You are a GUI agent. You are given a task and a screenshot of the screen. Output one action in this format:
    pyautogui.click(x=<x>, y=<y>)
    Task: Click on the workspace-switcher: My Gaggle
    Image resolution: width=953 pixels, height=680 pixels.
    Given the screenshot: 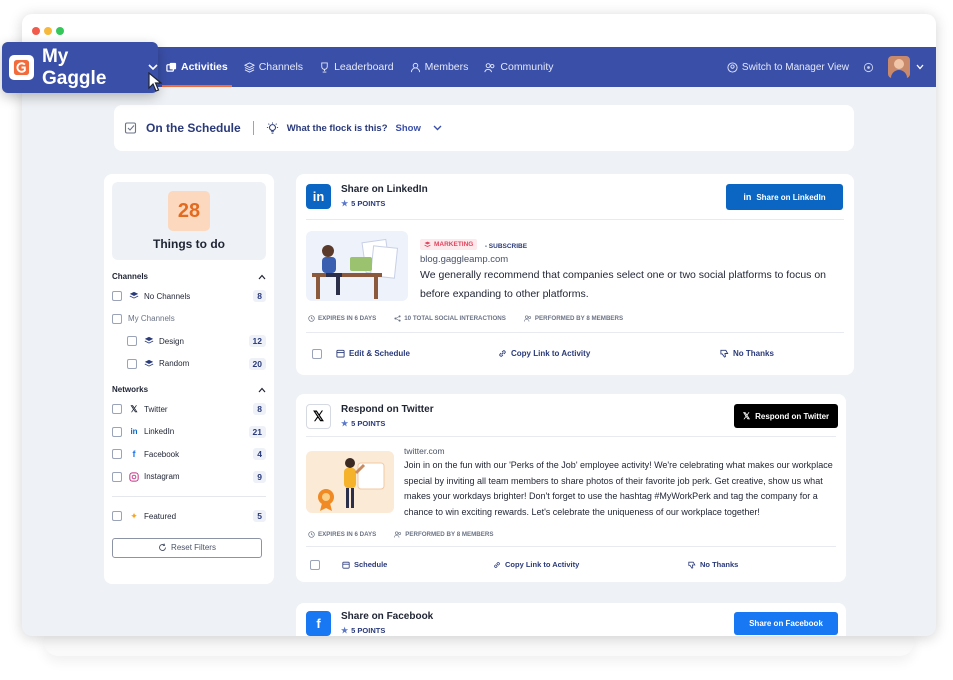 What is the action you would take?
    pyautogui.click(x=80, y=67)
    